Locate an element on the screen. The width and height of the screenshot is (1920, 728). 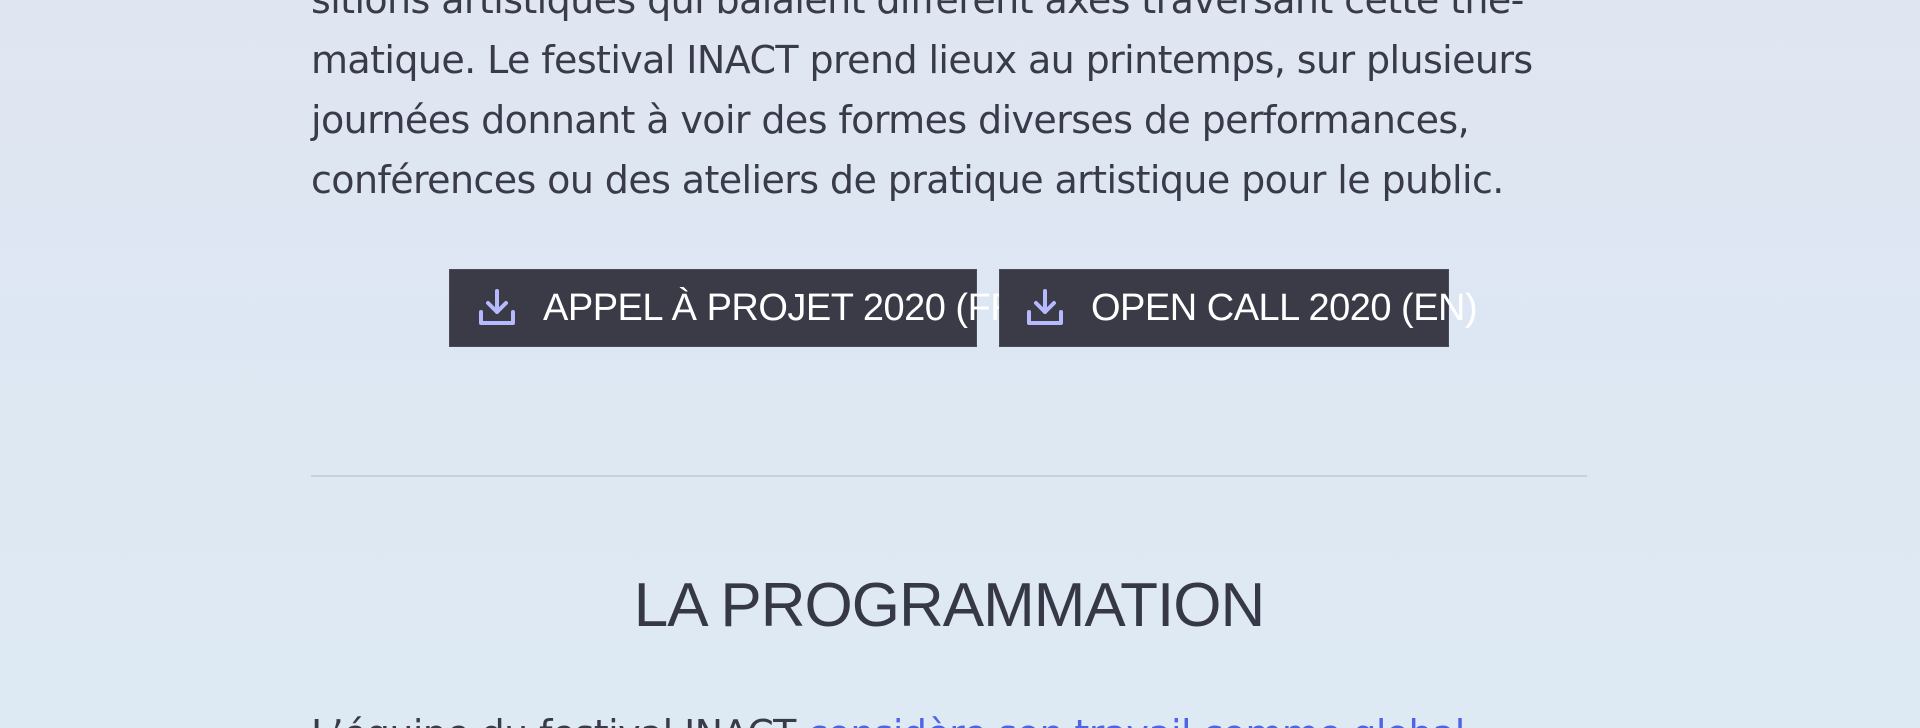
download-en-button: OPEN CALL 2020 (EN) is located at coordinates (1238, 308).